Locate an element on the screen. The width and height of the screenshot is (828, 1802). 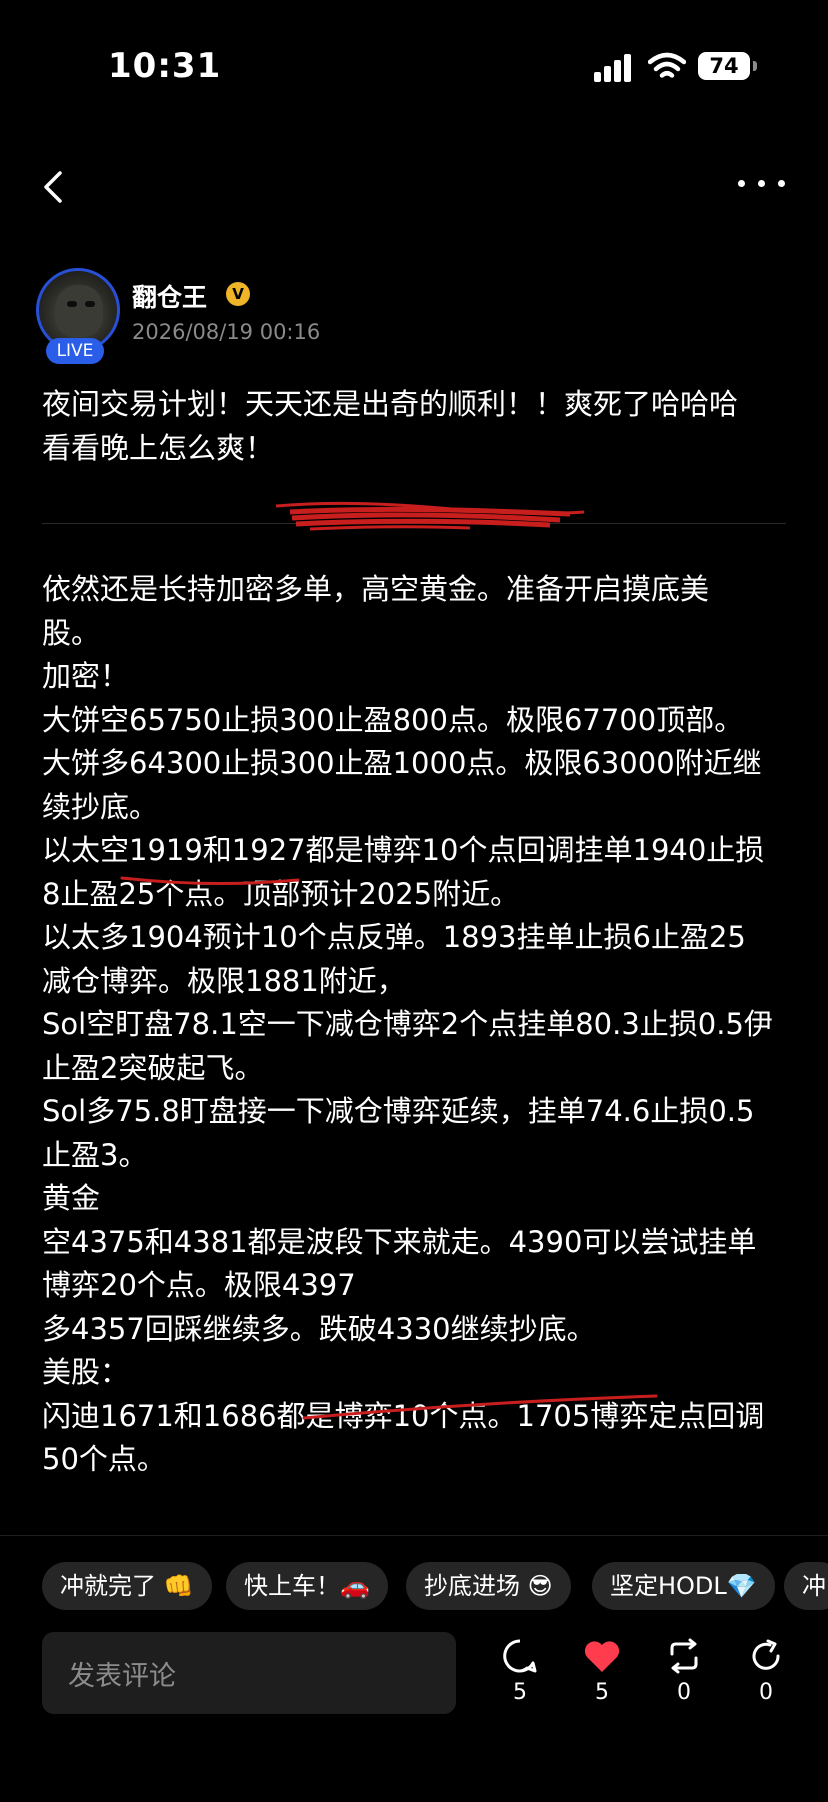
back-arrow-icon is located at coordinates (53, 187).